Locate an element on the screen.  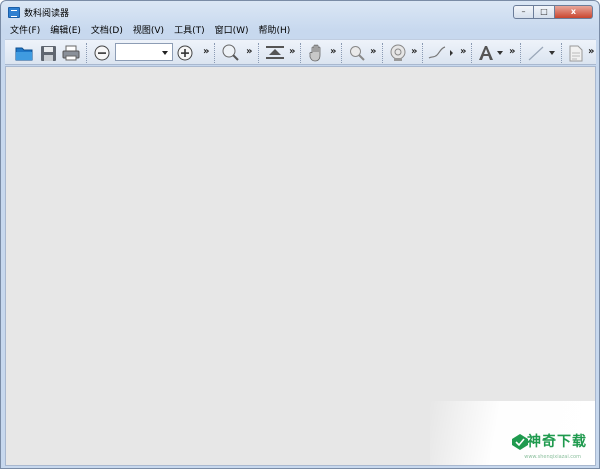
toolbar: » » » » » » » » » is located at coordinates (300, 52).